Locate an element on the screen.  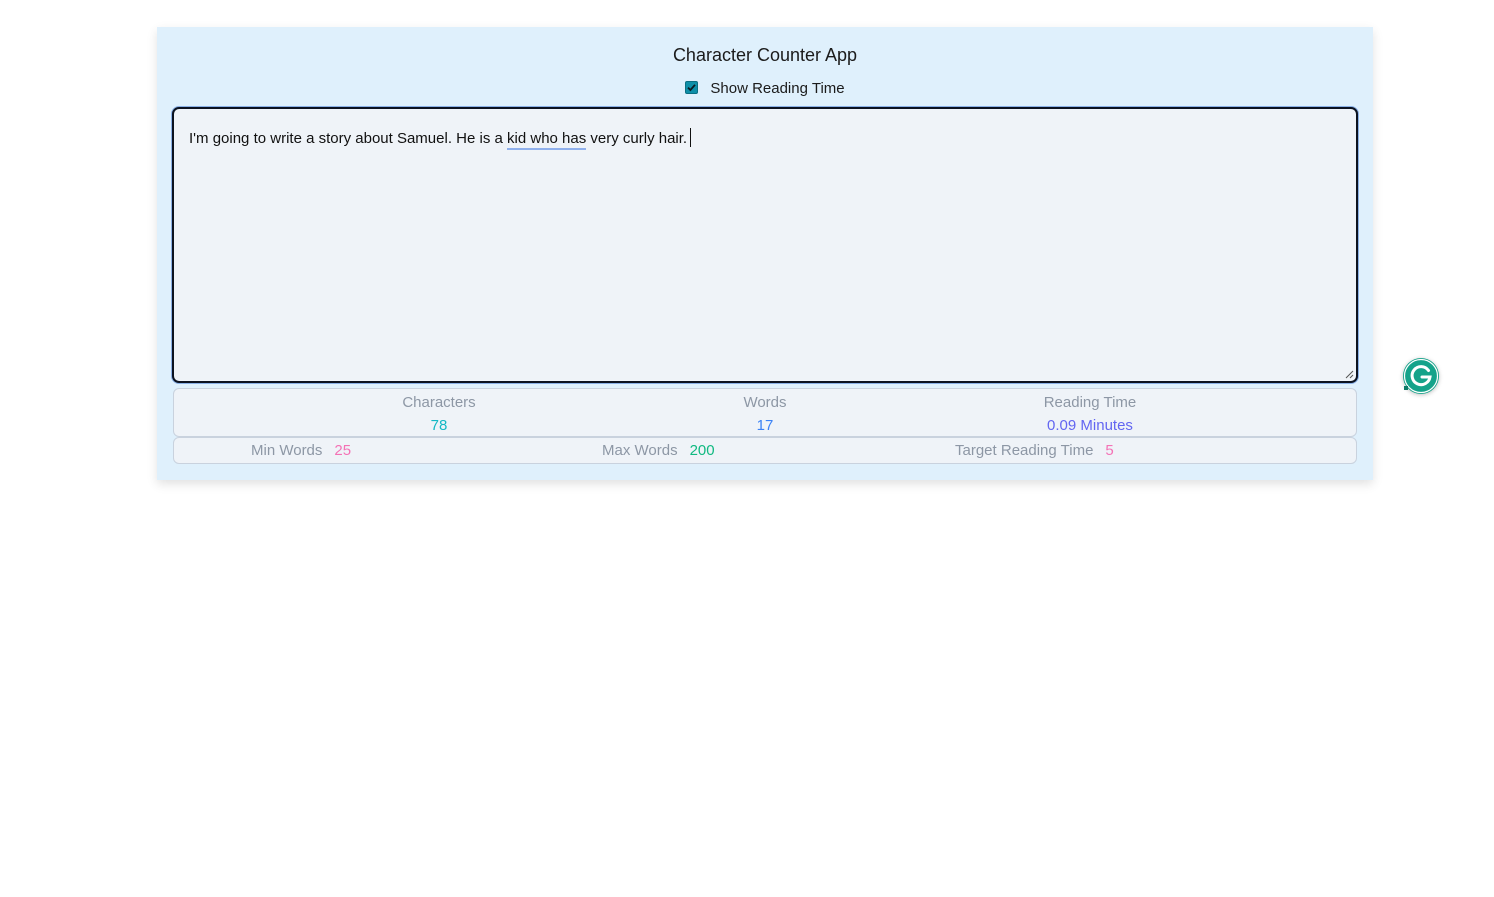
text-segment: very curly hair. is located at coordinates (637, 138).